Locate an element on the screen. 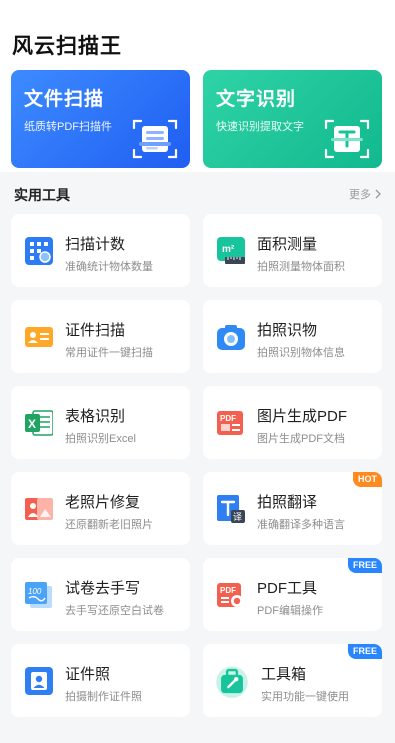 The width and height of the screenshot is (395, 743). section-header: 实用工具 更多 is located at coordinates (197, 192).